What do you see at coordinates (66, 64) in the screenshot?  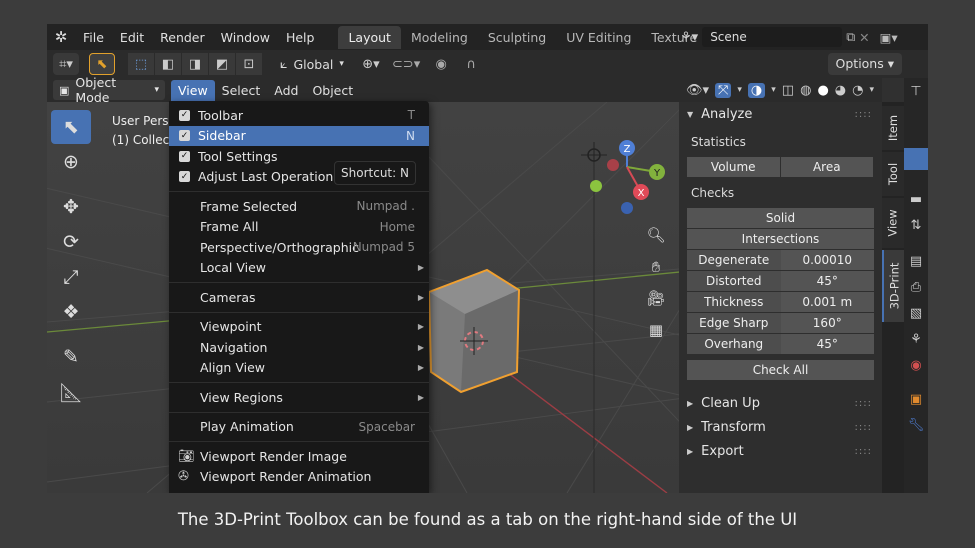 I see `transform-pivot-icon: ⌗▾` at bounding box center [66, 64].